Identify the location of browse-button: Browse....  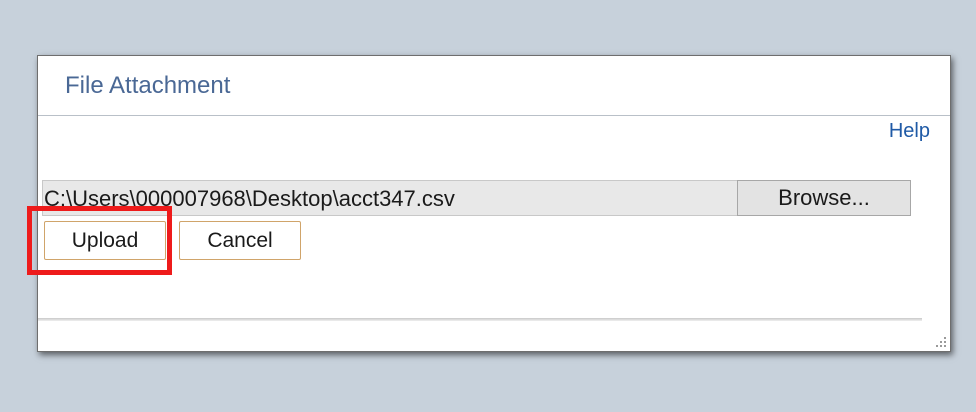
(824, 198).